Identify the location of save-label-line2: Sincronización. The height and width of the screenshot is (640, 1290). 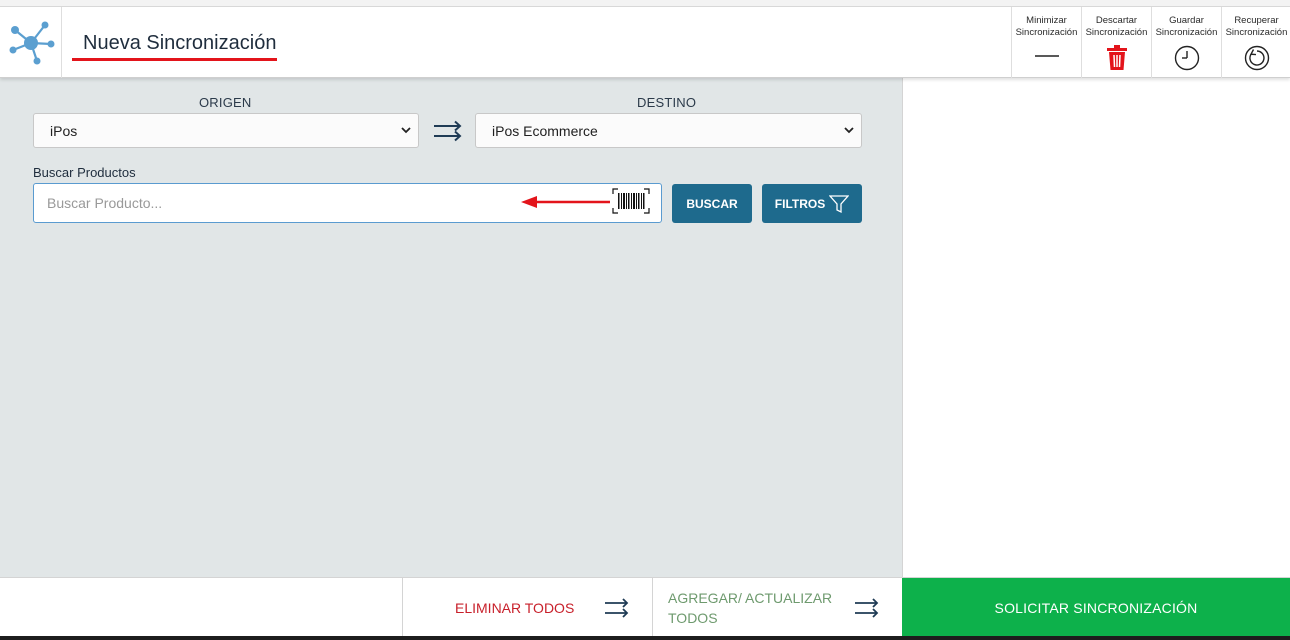
(1186, 32).